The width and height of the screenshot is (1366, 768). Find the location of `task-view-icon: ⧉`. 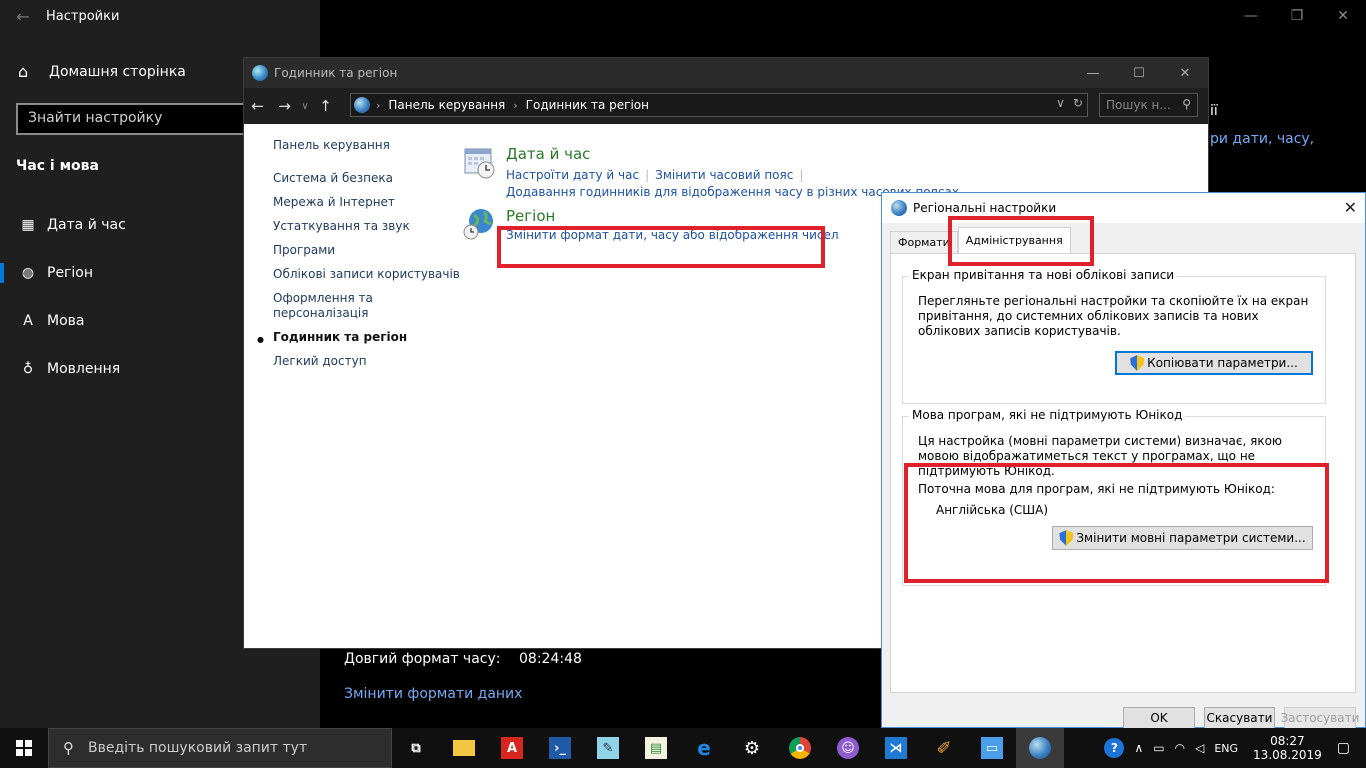

task-view-icon: ⧉ is located at coordinates (416, 748).